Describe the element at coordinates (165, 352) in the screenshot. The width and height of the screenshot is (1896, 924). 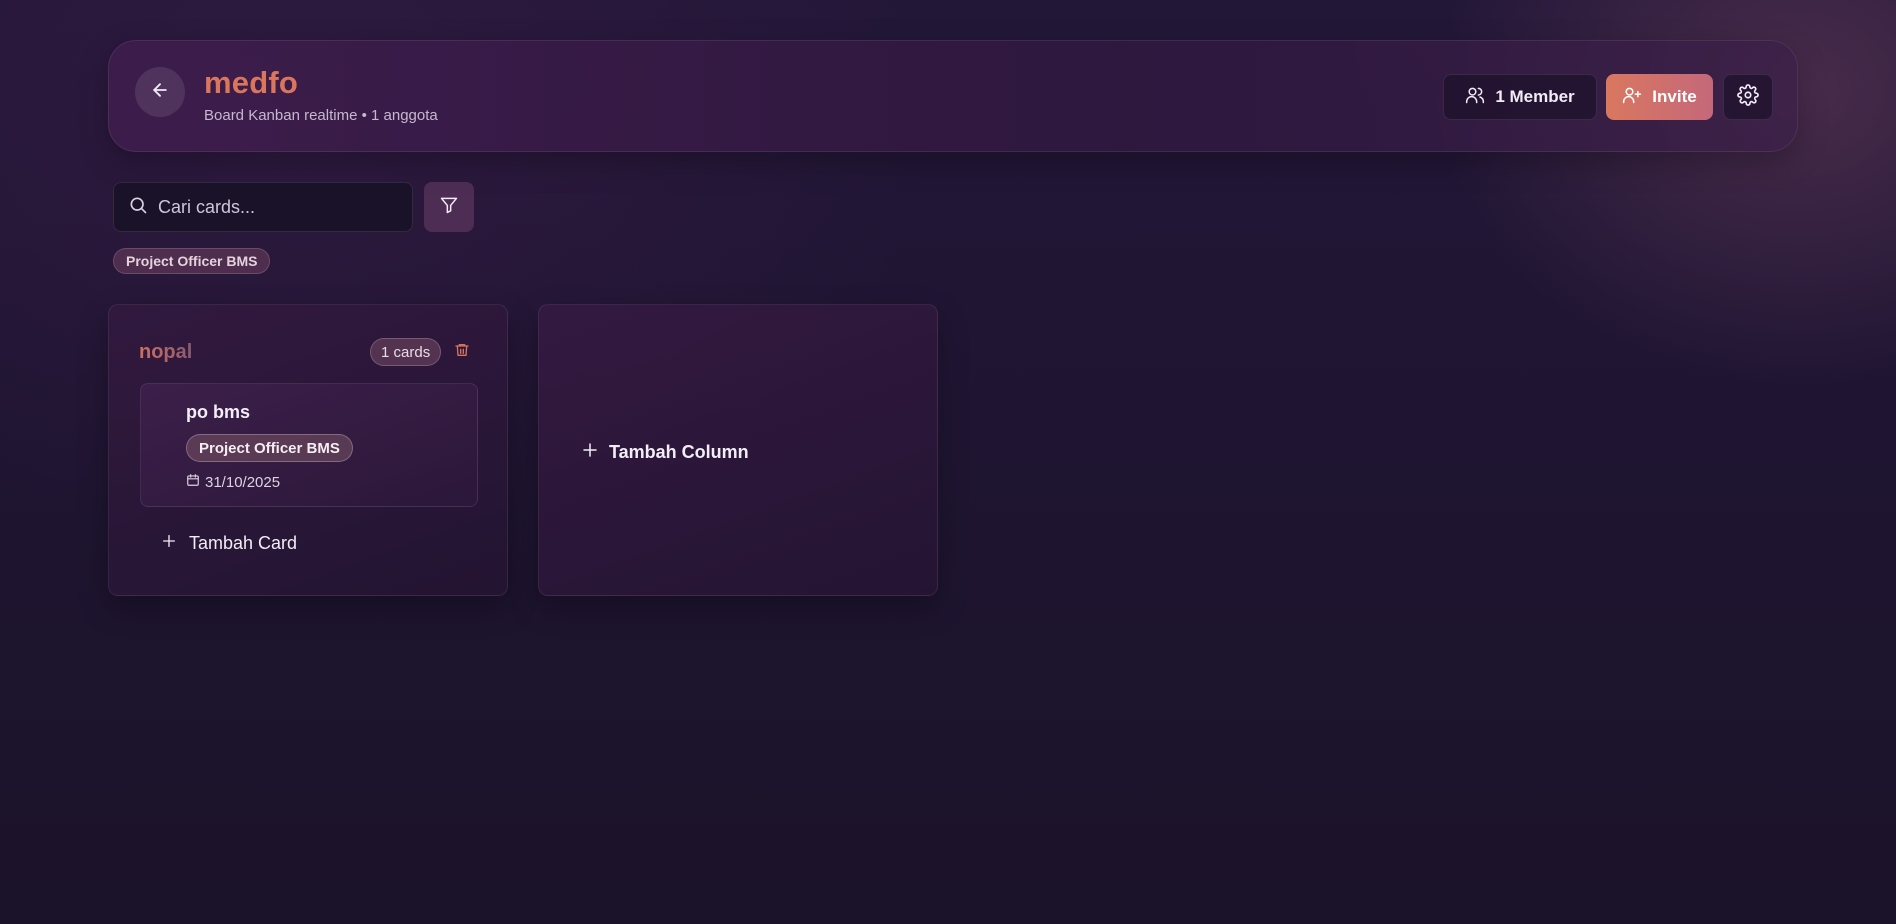
I see `column-title: nopal` at that location.